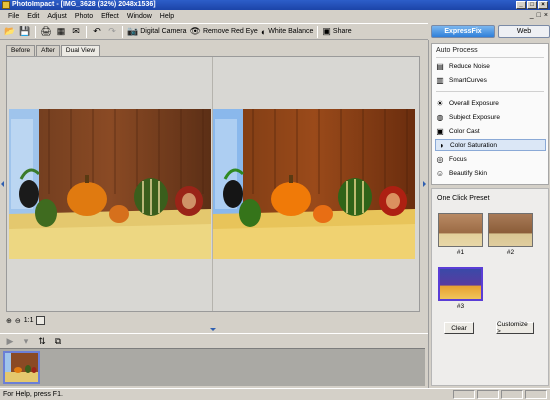  I want to click on view-tabs: Before After Dual View, so click(53, 50).